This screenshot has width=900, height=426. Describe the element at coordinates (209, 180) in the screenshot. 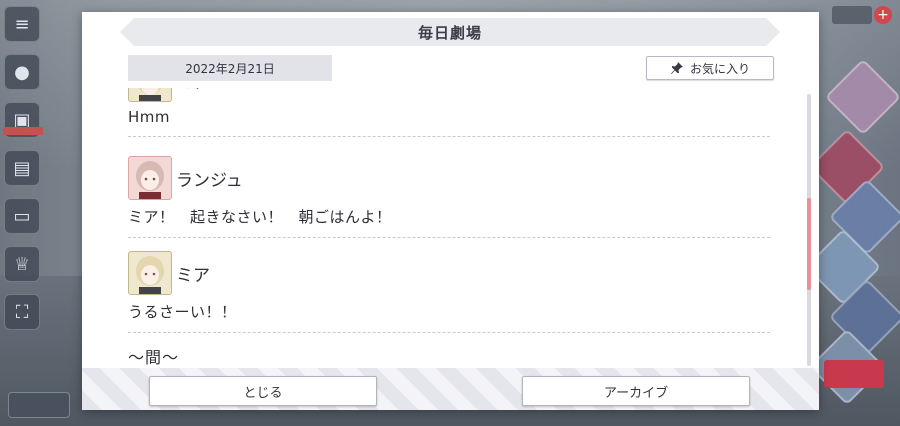

I see `speaker-name: ランジュ` at that location.